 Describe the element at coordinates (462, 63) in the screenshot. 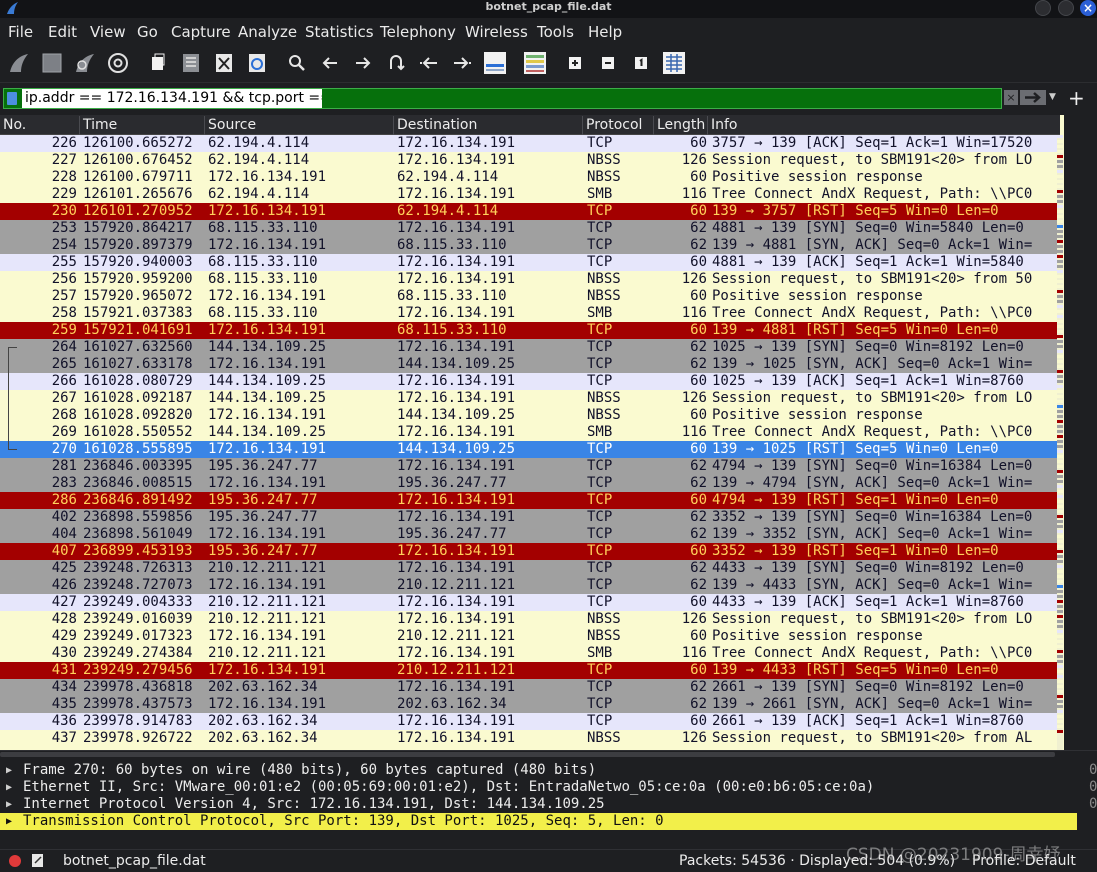

I see `go-last-packet-icon` at that location.